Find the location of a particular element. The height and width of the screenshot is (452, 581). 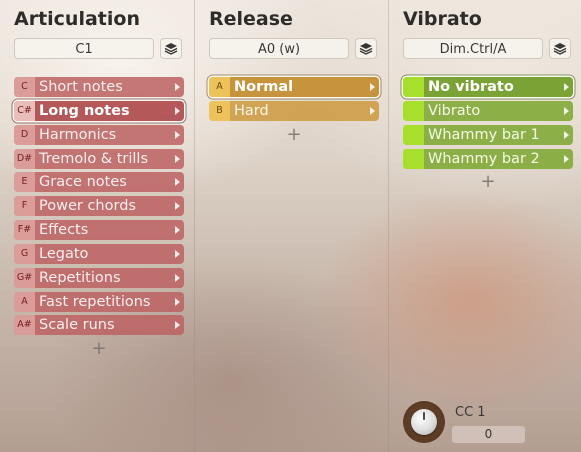

knob-icon is located at coordinates (424, 422).